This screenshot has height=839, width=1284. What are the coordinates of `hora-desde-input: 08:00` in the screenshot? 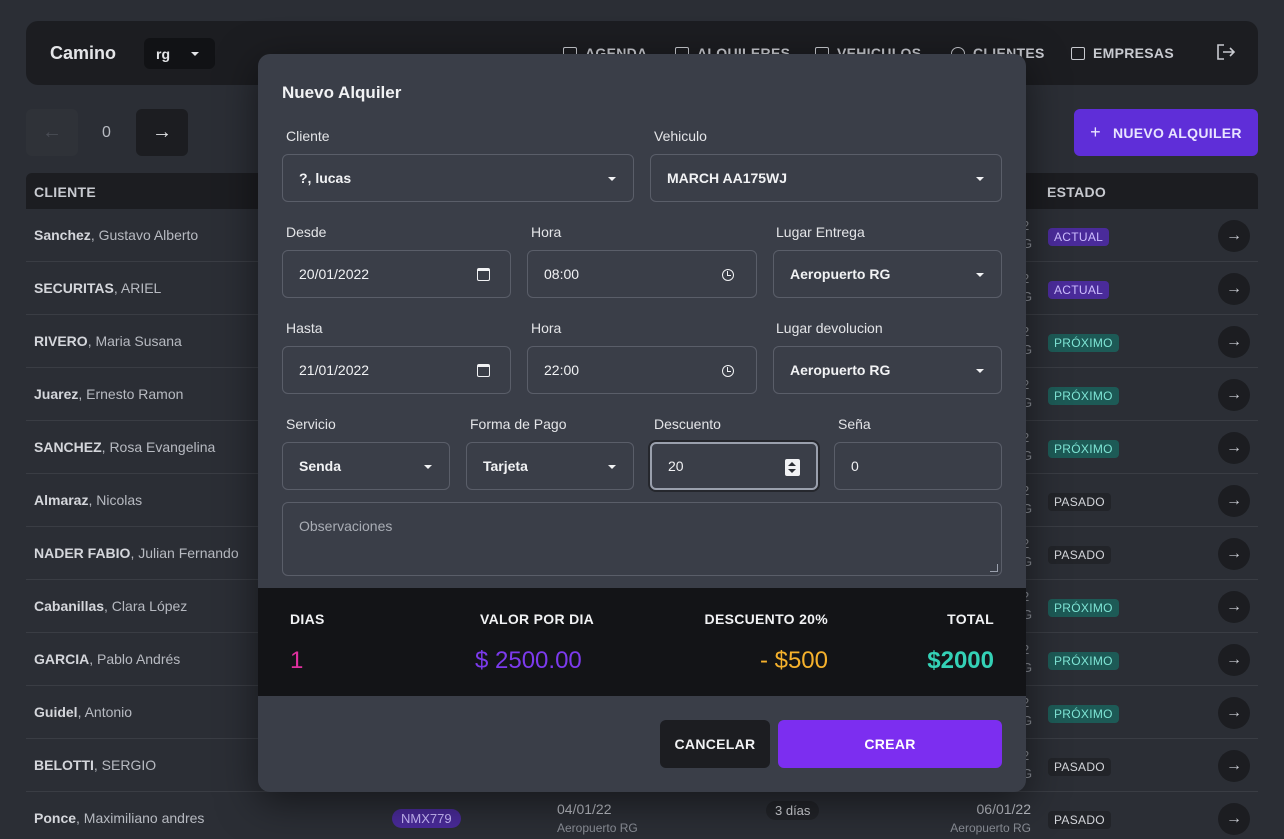 It's located at (642, 274).